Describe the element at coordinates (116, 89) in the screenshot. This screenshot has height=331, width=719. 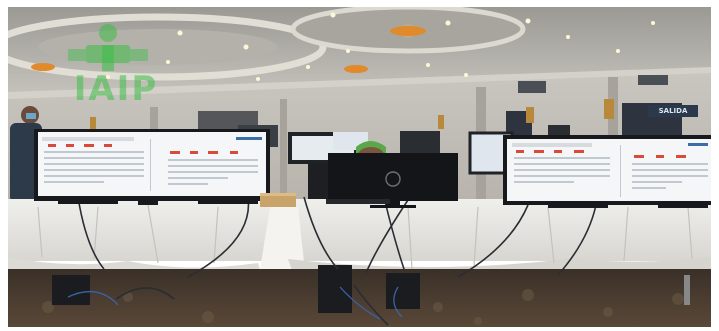
I see `logo-text: IAIP` at that location.